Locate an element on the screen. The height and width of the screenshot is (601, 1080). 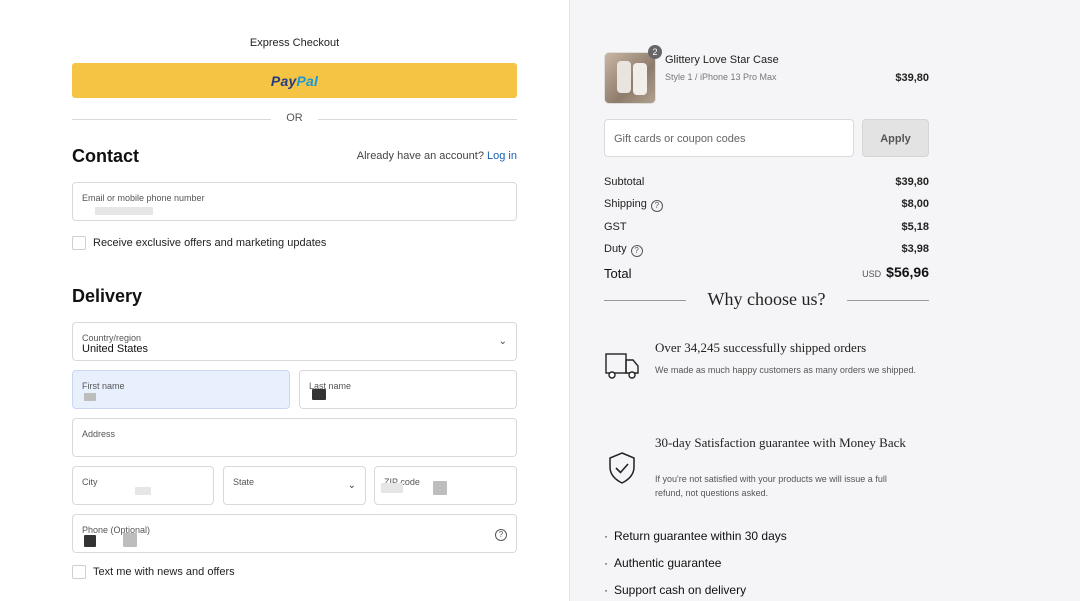
shipping-value: $8,00 is located at coordinates (915, 204).